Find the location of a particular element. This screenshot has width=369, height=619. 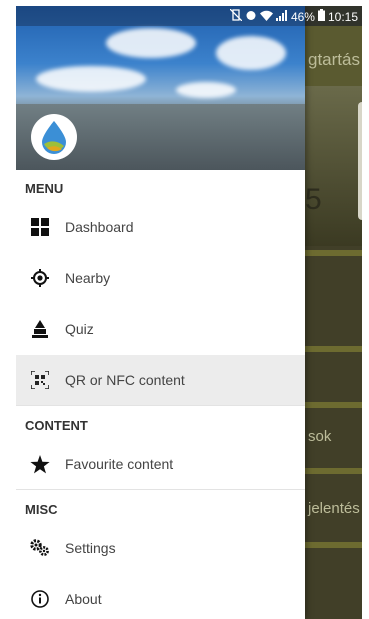

app-logo is located at coordinates (54, 137).